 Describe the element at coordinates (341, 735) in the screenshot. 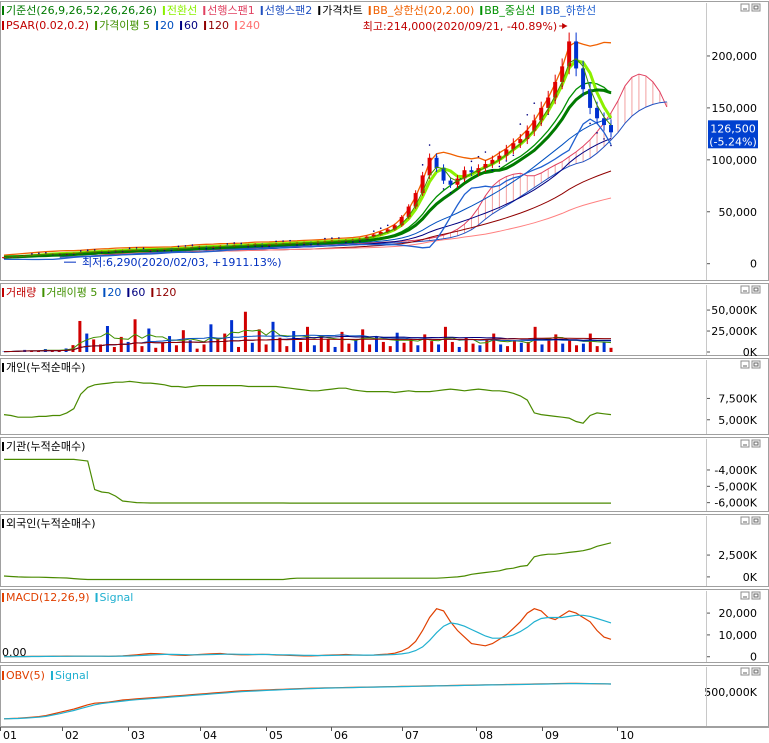

I see `x-tick-label: 06` at that location.